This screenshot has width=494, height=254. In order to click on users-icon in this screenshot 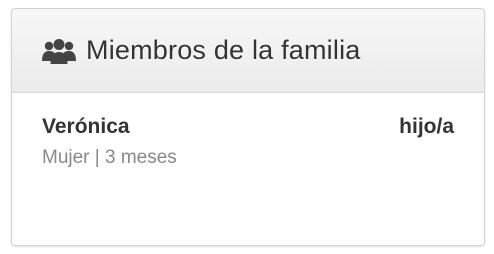, I will do `click(59, 51)`.